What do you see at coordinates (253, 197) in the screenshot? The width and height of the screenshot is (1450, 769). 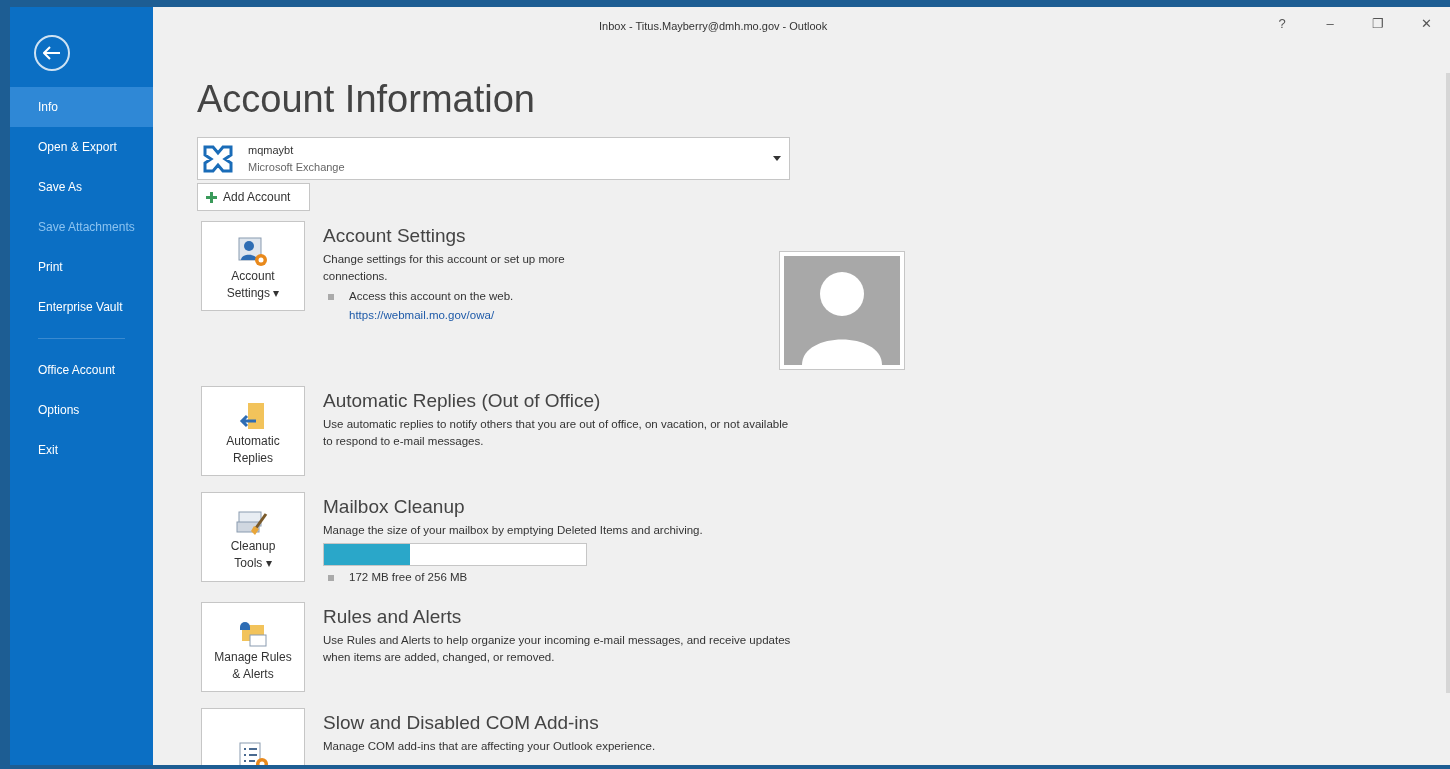 I see `add-account-button: Add Account` at bounding box center [253, 197].